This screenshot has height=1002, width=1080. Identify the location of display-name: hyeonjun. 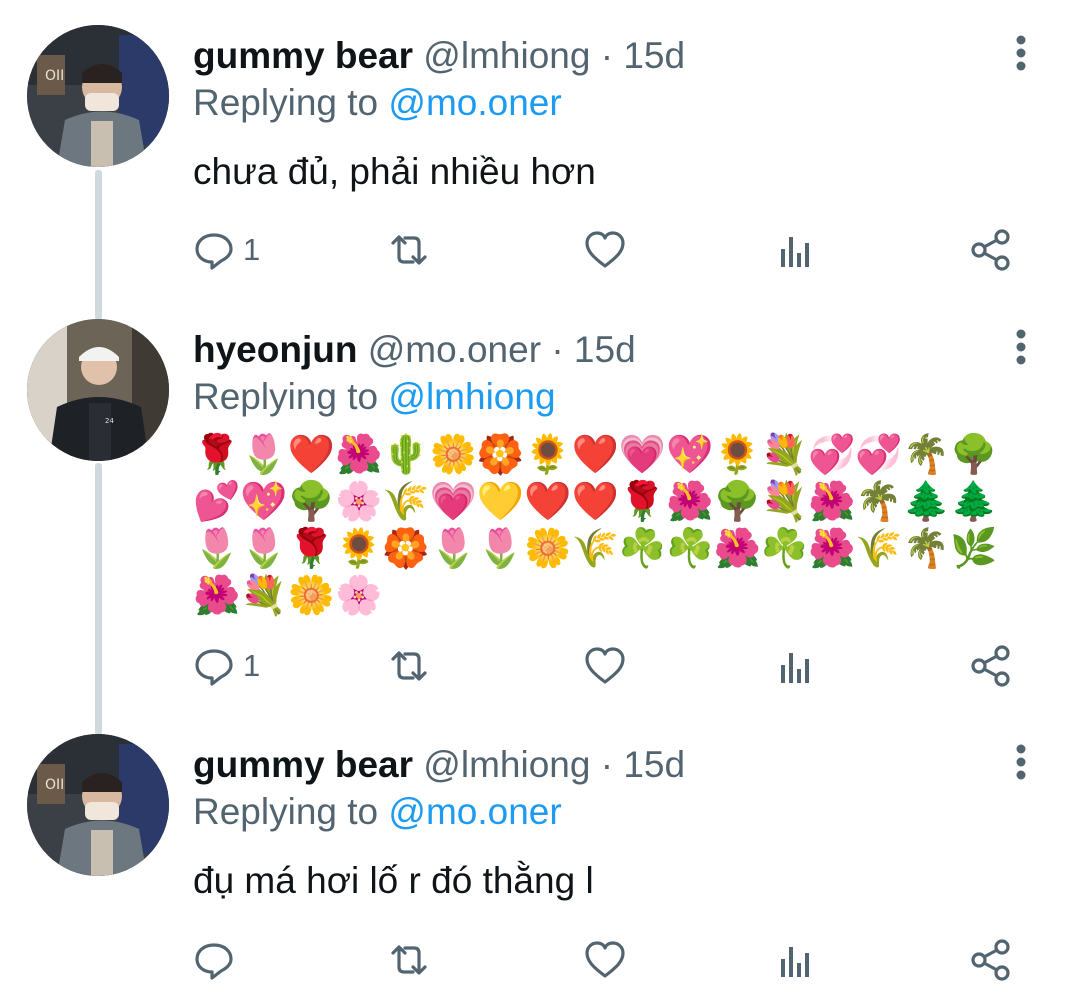
(275, 349).